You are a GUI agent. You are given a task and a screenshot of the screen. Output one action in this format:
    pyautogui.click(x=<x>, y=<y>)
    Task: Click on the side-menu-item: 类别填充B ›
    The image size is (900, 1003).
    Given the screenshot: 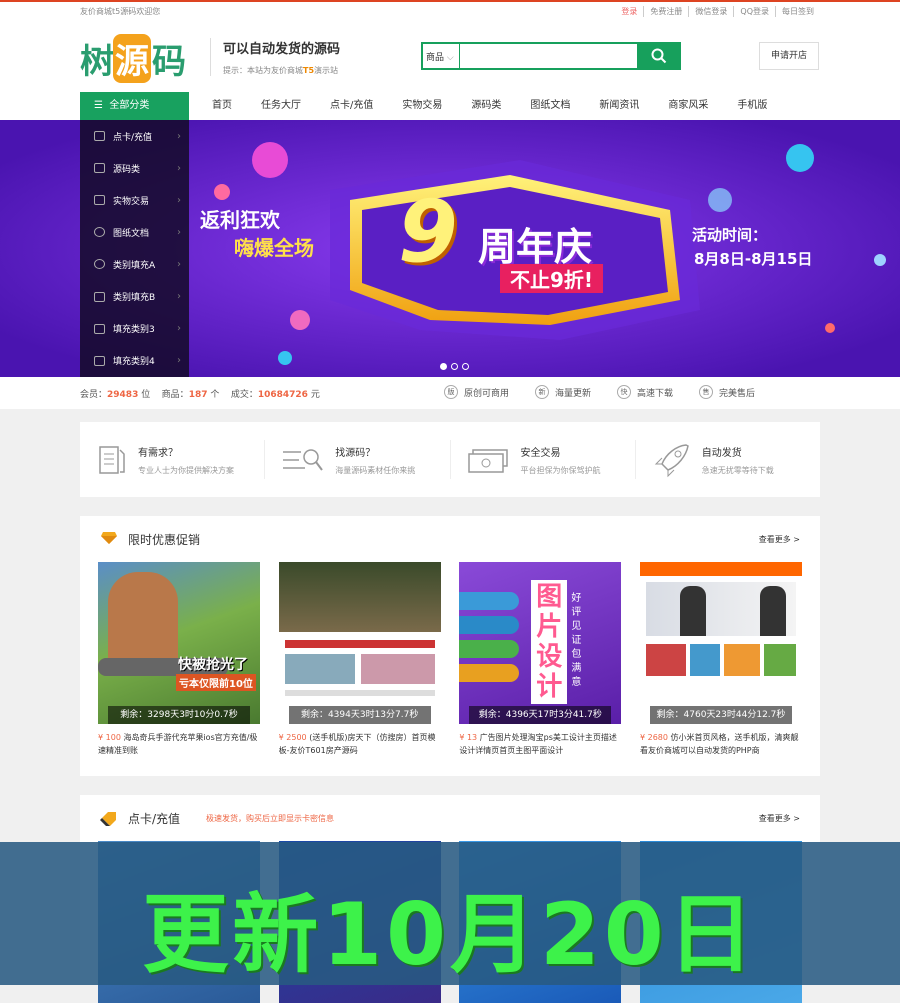 What is the action you would take?
    pyautogui.click(x=134, y=296)
    